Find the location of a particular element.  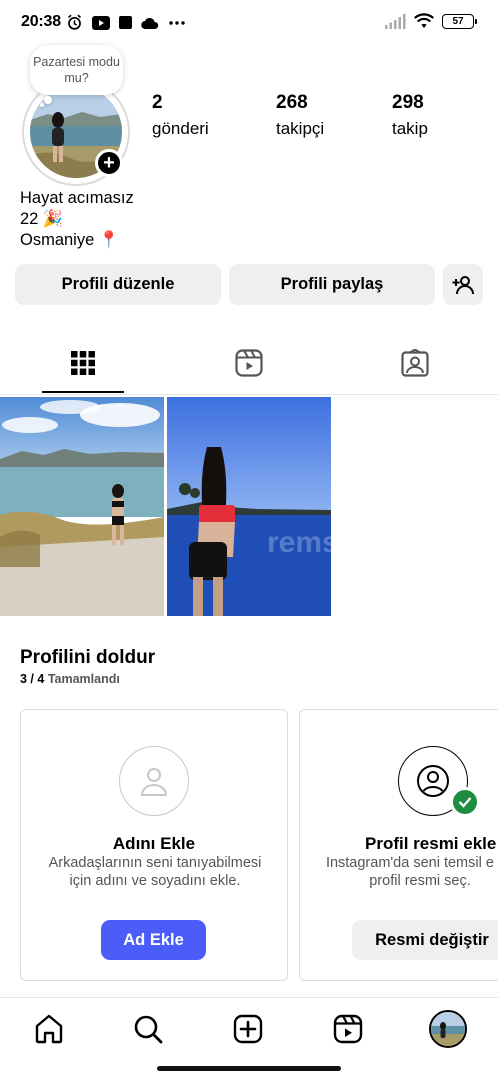

profile-actions: Profili düzenle Profili paylaş is located at coordinates (249, 284).